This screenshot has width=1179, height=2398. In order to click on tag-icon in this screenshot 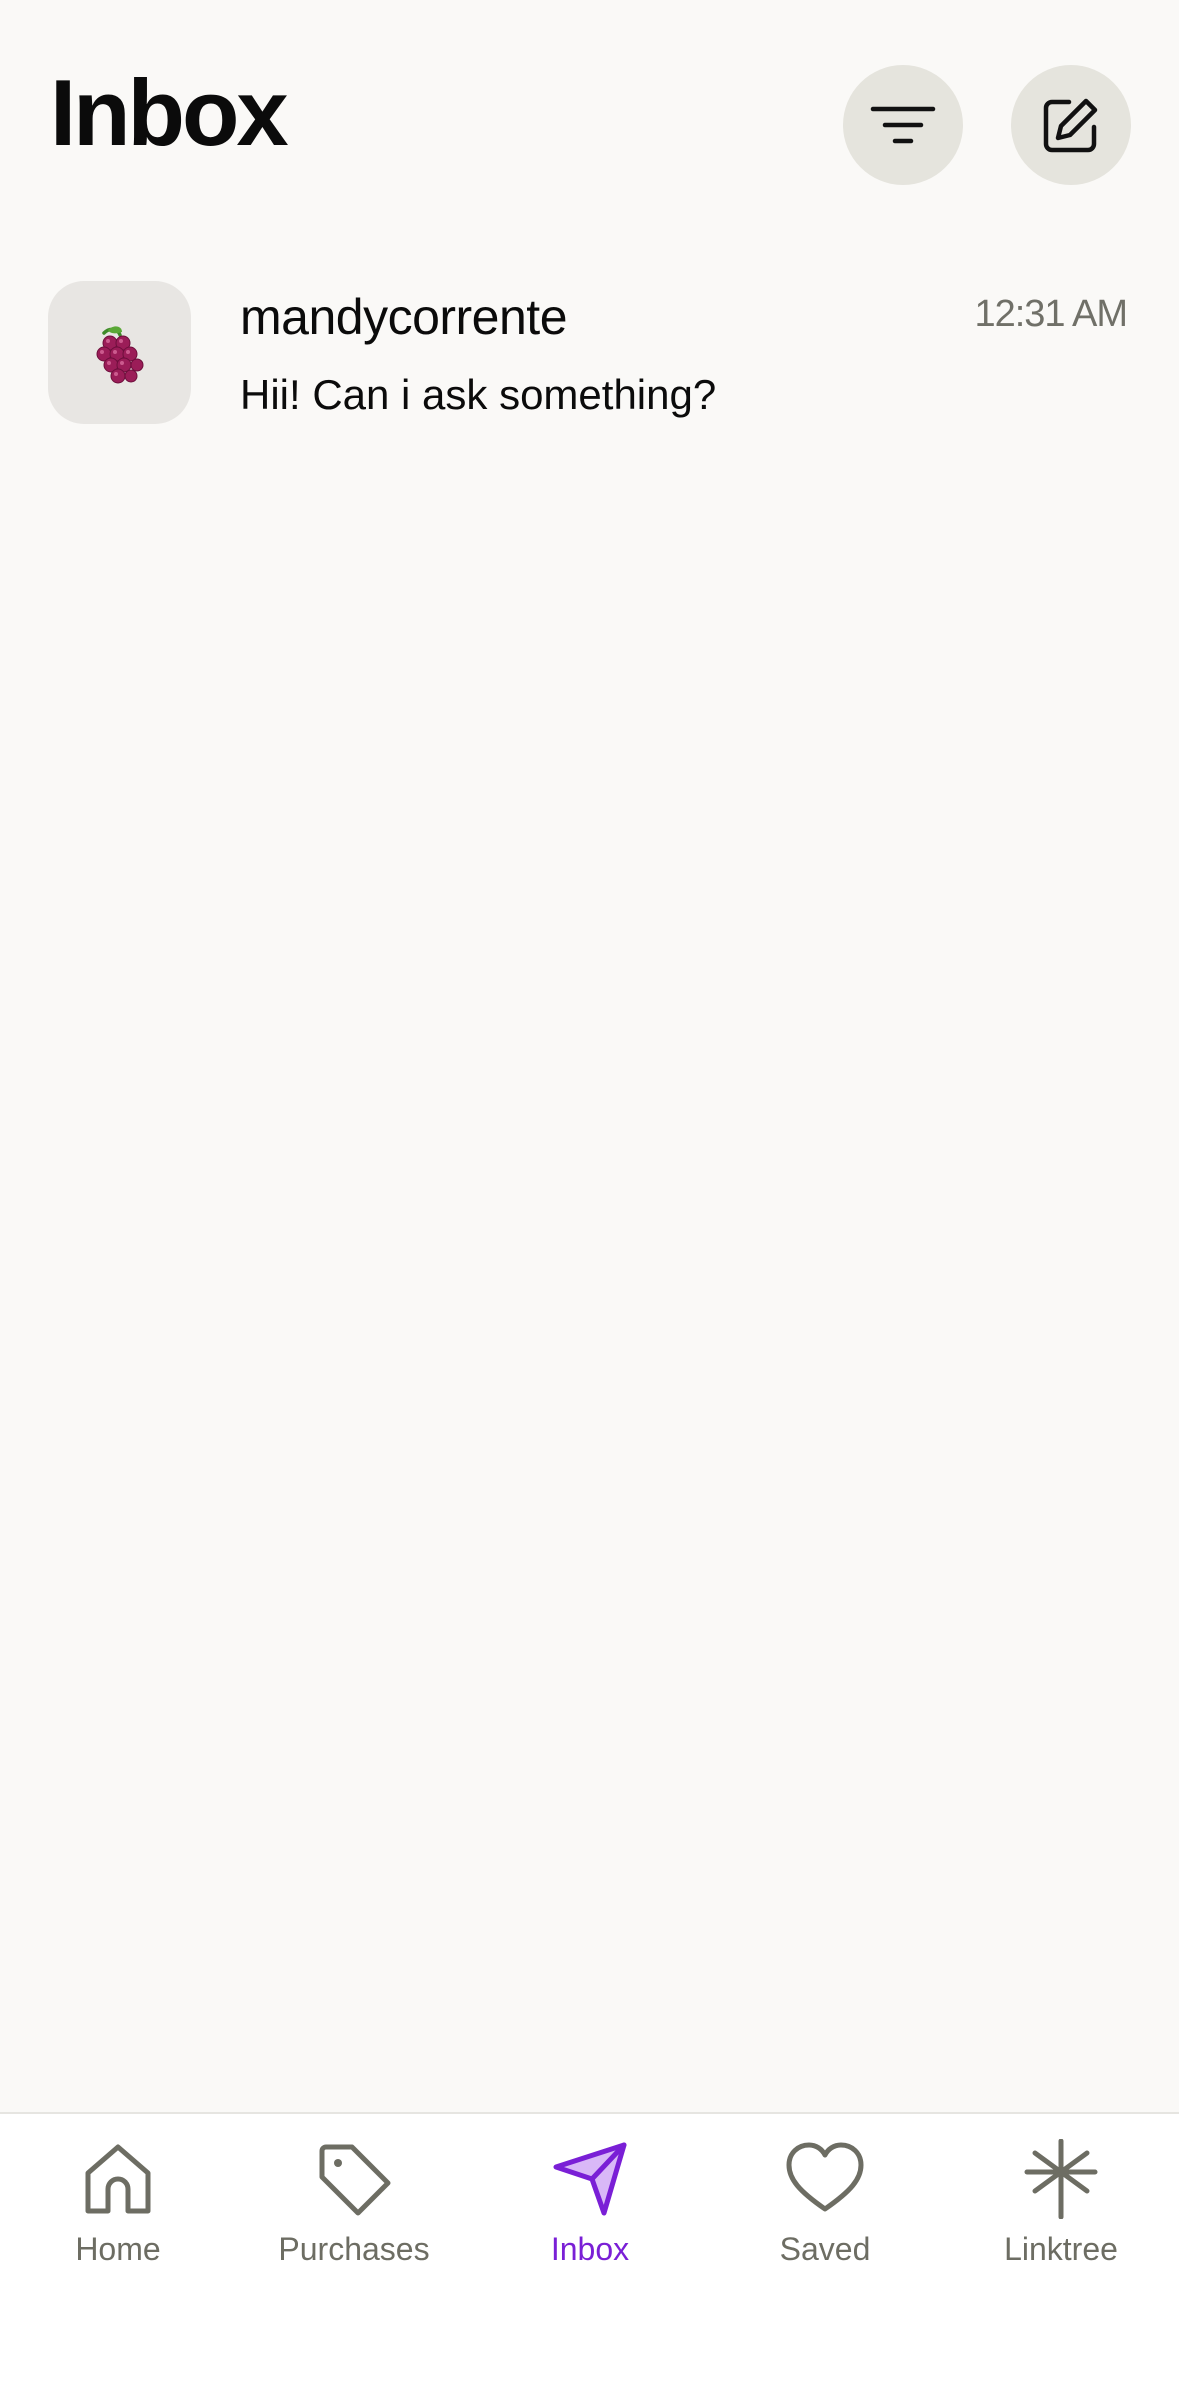, I will do `click(355, 2180)`.